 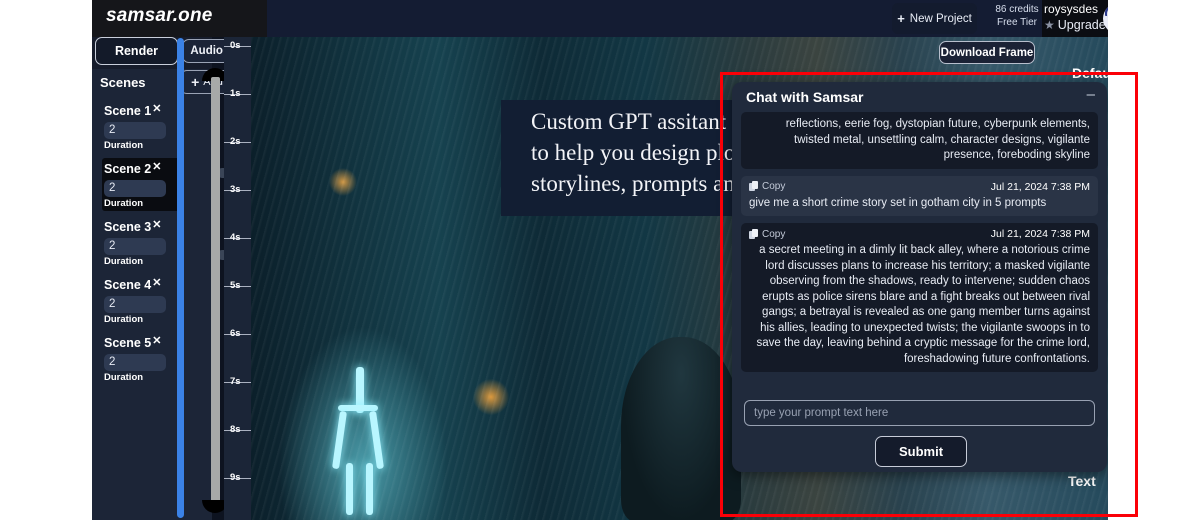 I want to click on credits-info: 86 credits Free Tier, so click(x=1017, y=16).